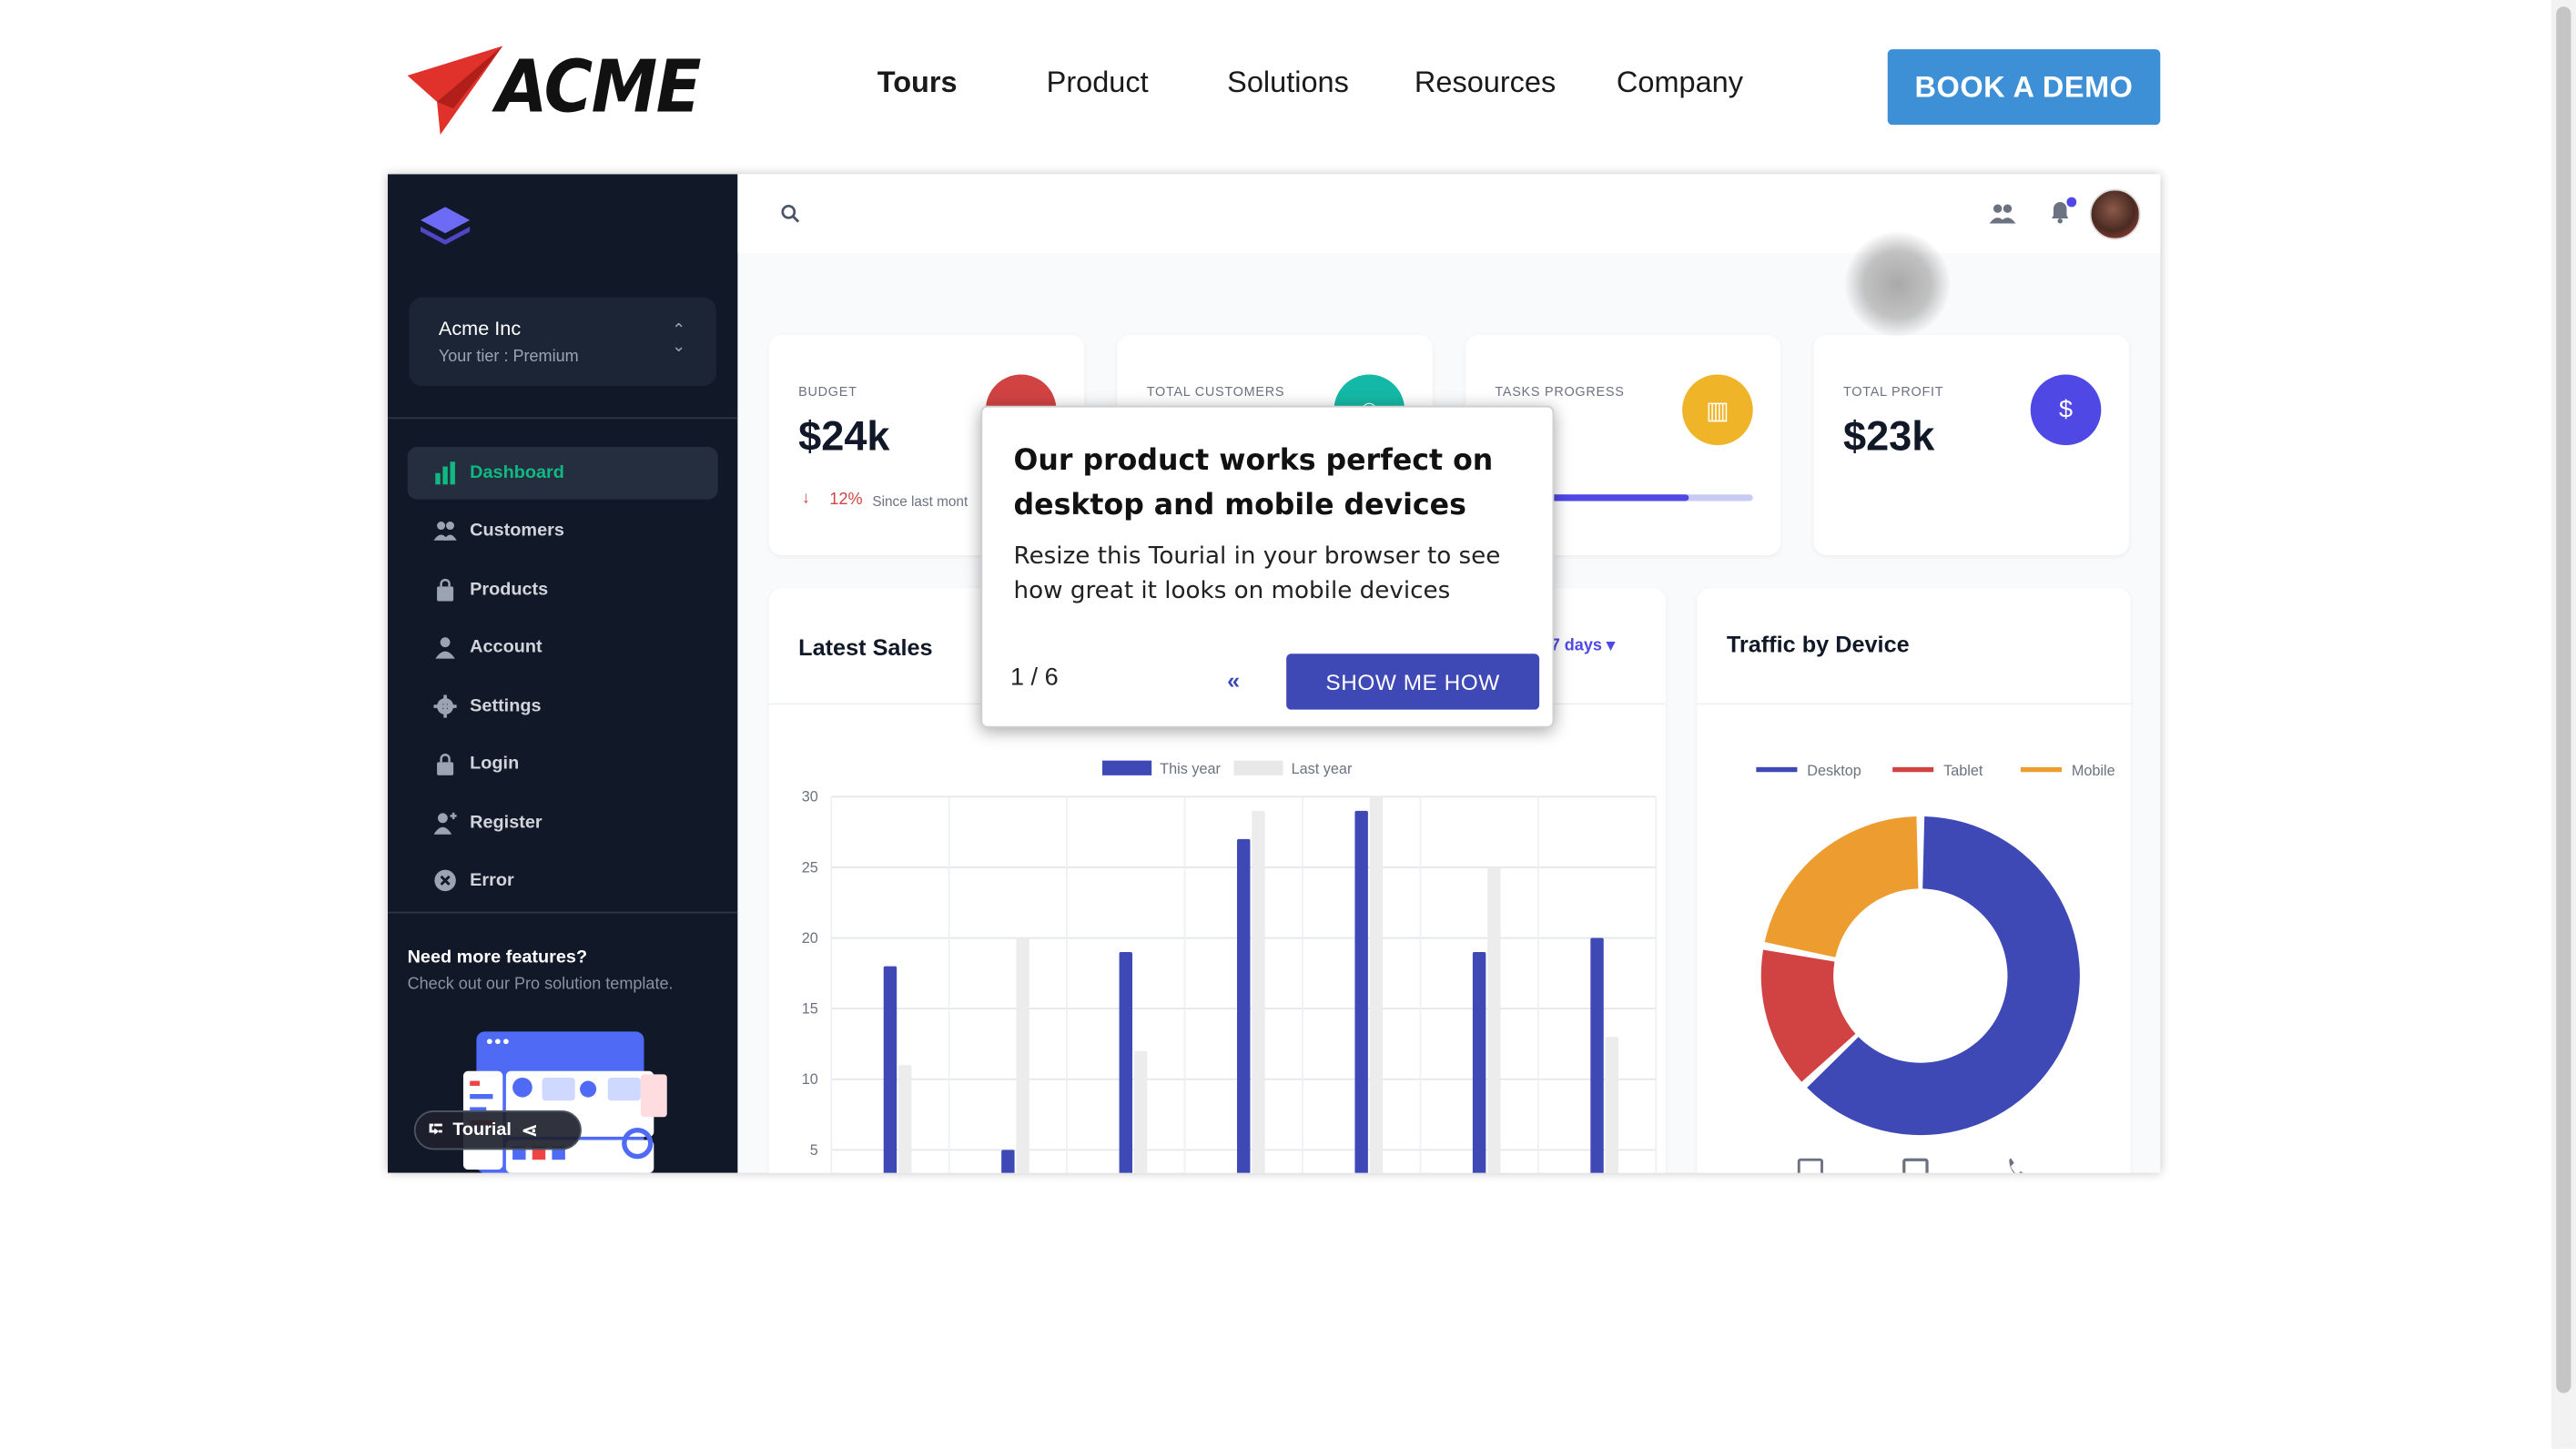 The width and height of the screenshot is (2576, 1449). What do you see at coordinates (1680, 83) in the screenshot?
I see `nav-company: Company` at bounding box center [1680, 83].